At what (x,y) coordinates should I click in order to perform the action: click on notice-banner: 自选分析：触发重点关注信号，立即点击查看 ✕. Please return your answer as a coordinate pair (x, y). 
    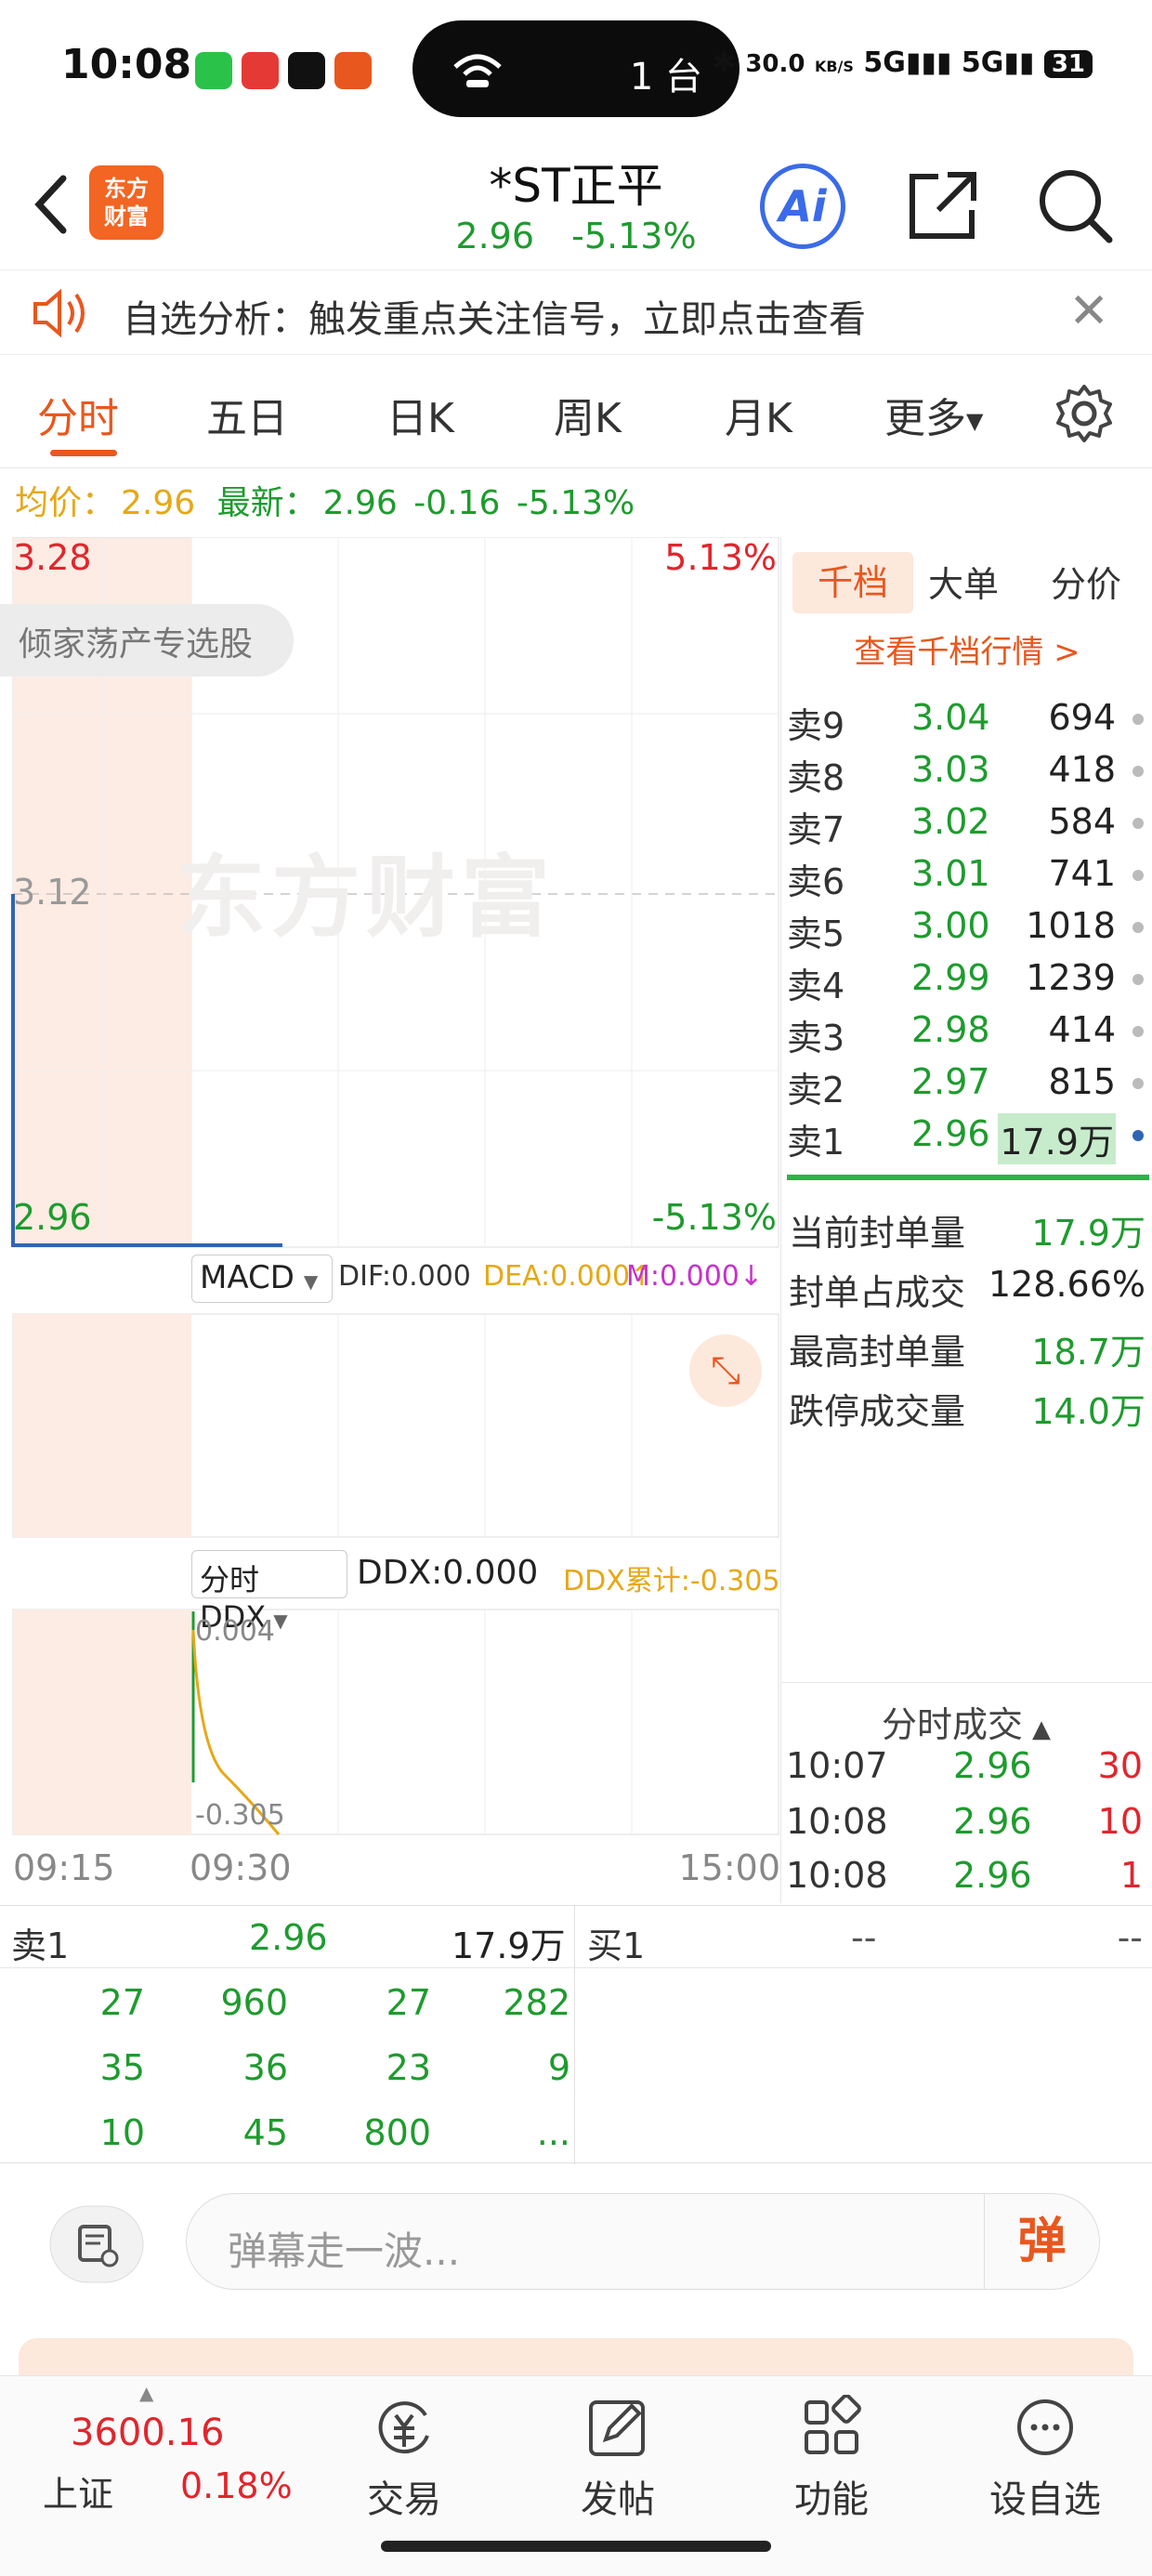
    Looking at the image, I should click on (576, 312).